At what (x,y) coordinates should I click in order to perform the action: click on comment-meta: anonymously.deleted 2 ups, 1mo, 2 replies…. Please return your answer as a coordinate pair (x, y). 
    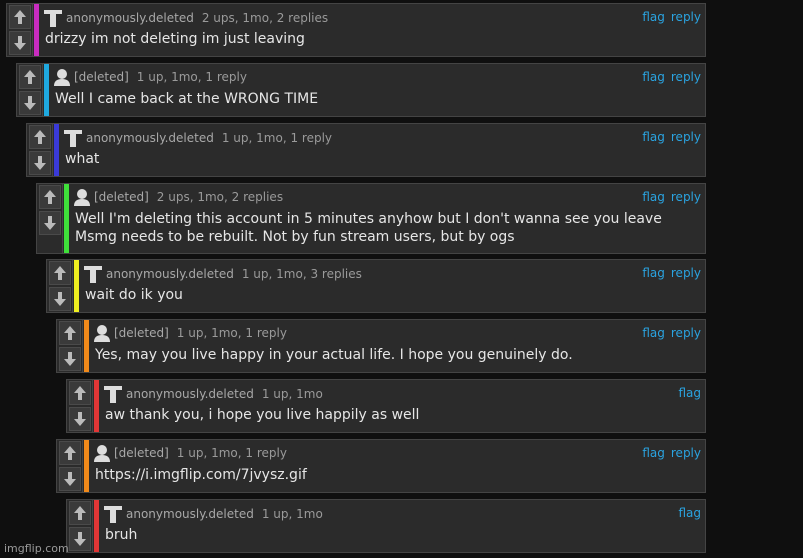
    Looking at the image, I should click on (372, 18).